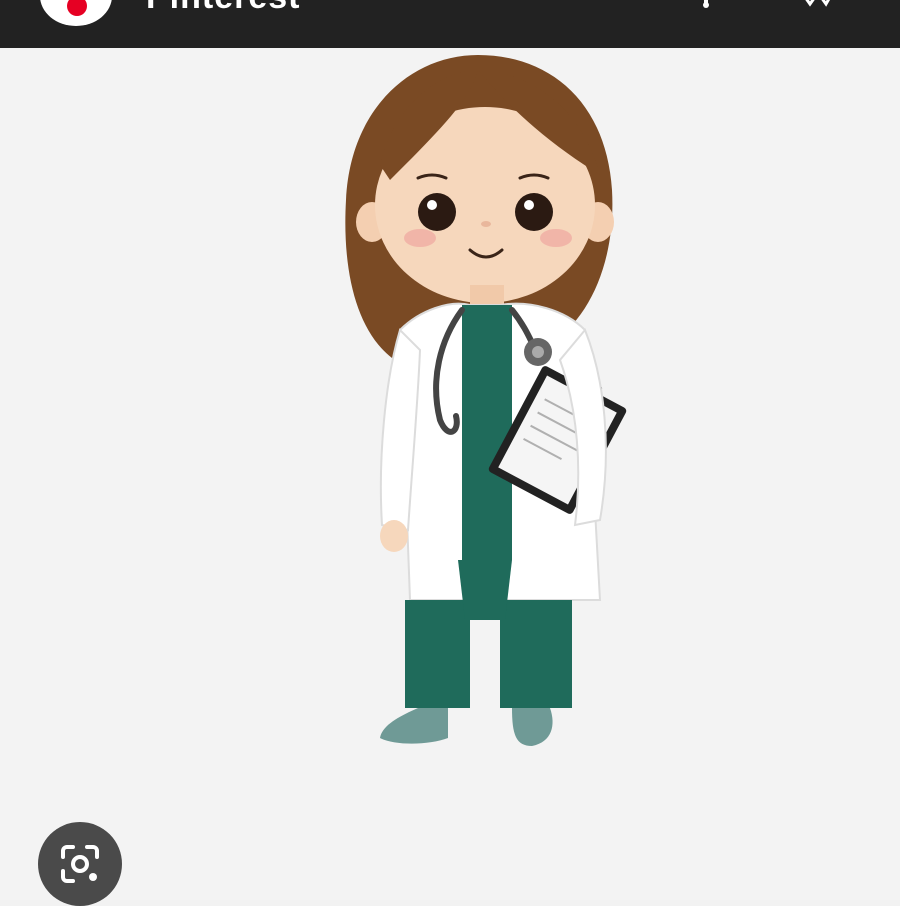  I want to click on app-top-bar: Pinterest, so click(450, 24).